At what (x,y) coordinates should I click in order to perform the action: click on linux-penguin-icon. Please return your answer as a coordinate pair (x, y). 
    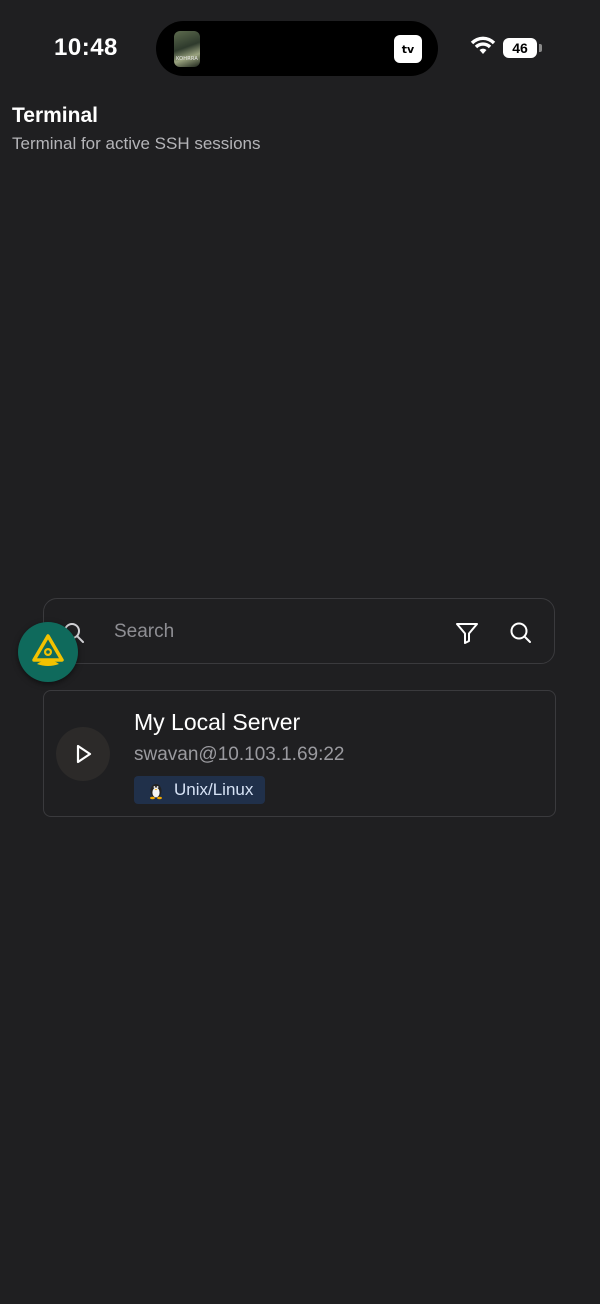
    Looking at the image, I should click on (156, 792).